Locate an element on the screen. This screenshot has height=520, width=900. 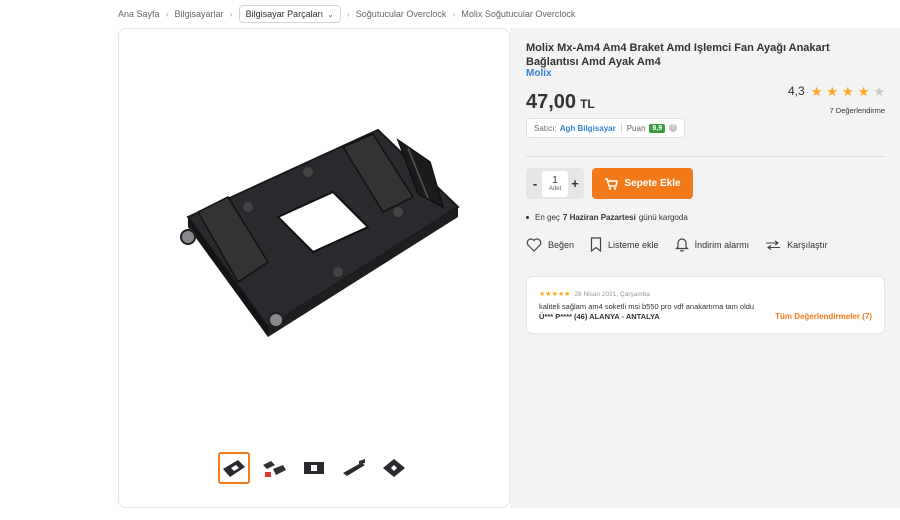
seller-points-badge: 9,9 is located at coordinates (657, 128).